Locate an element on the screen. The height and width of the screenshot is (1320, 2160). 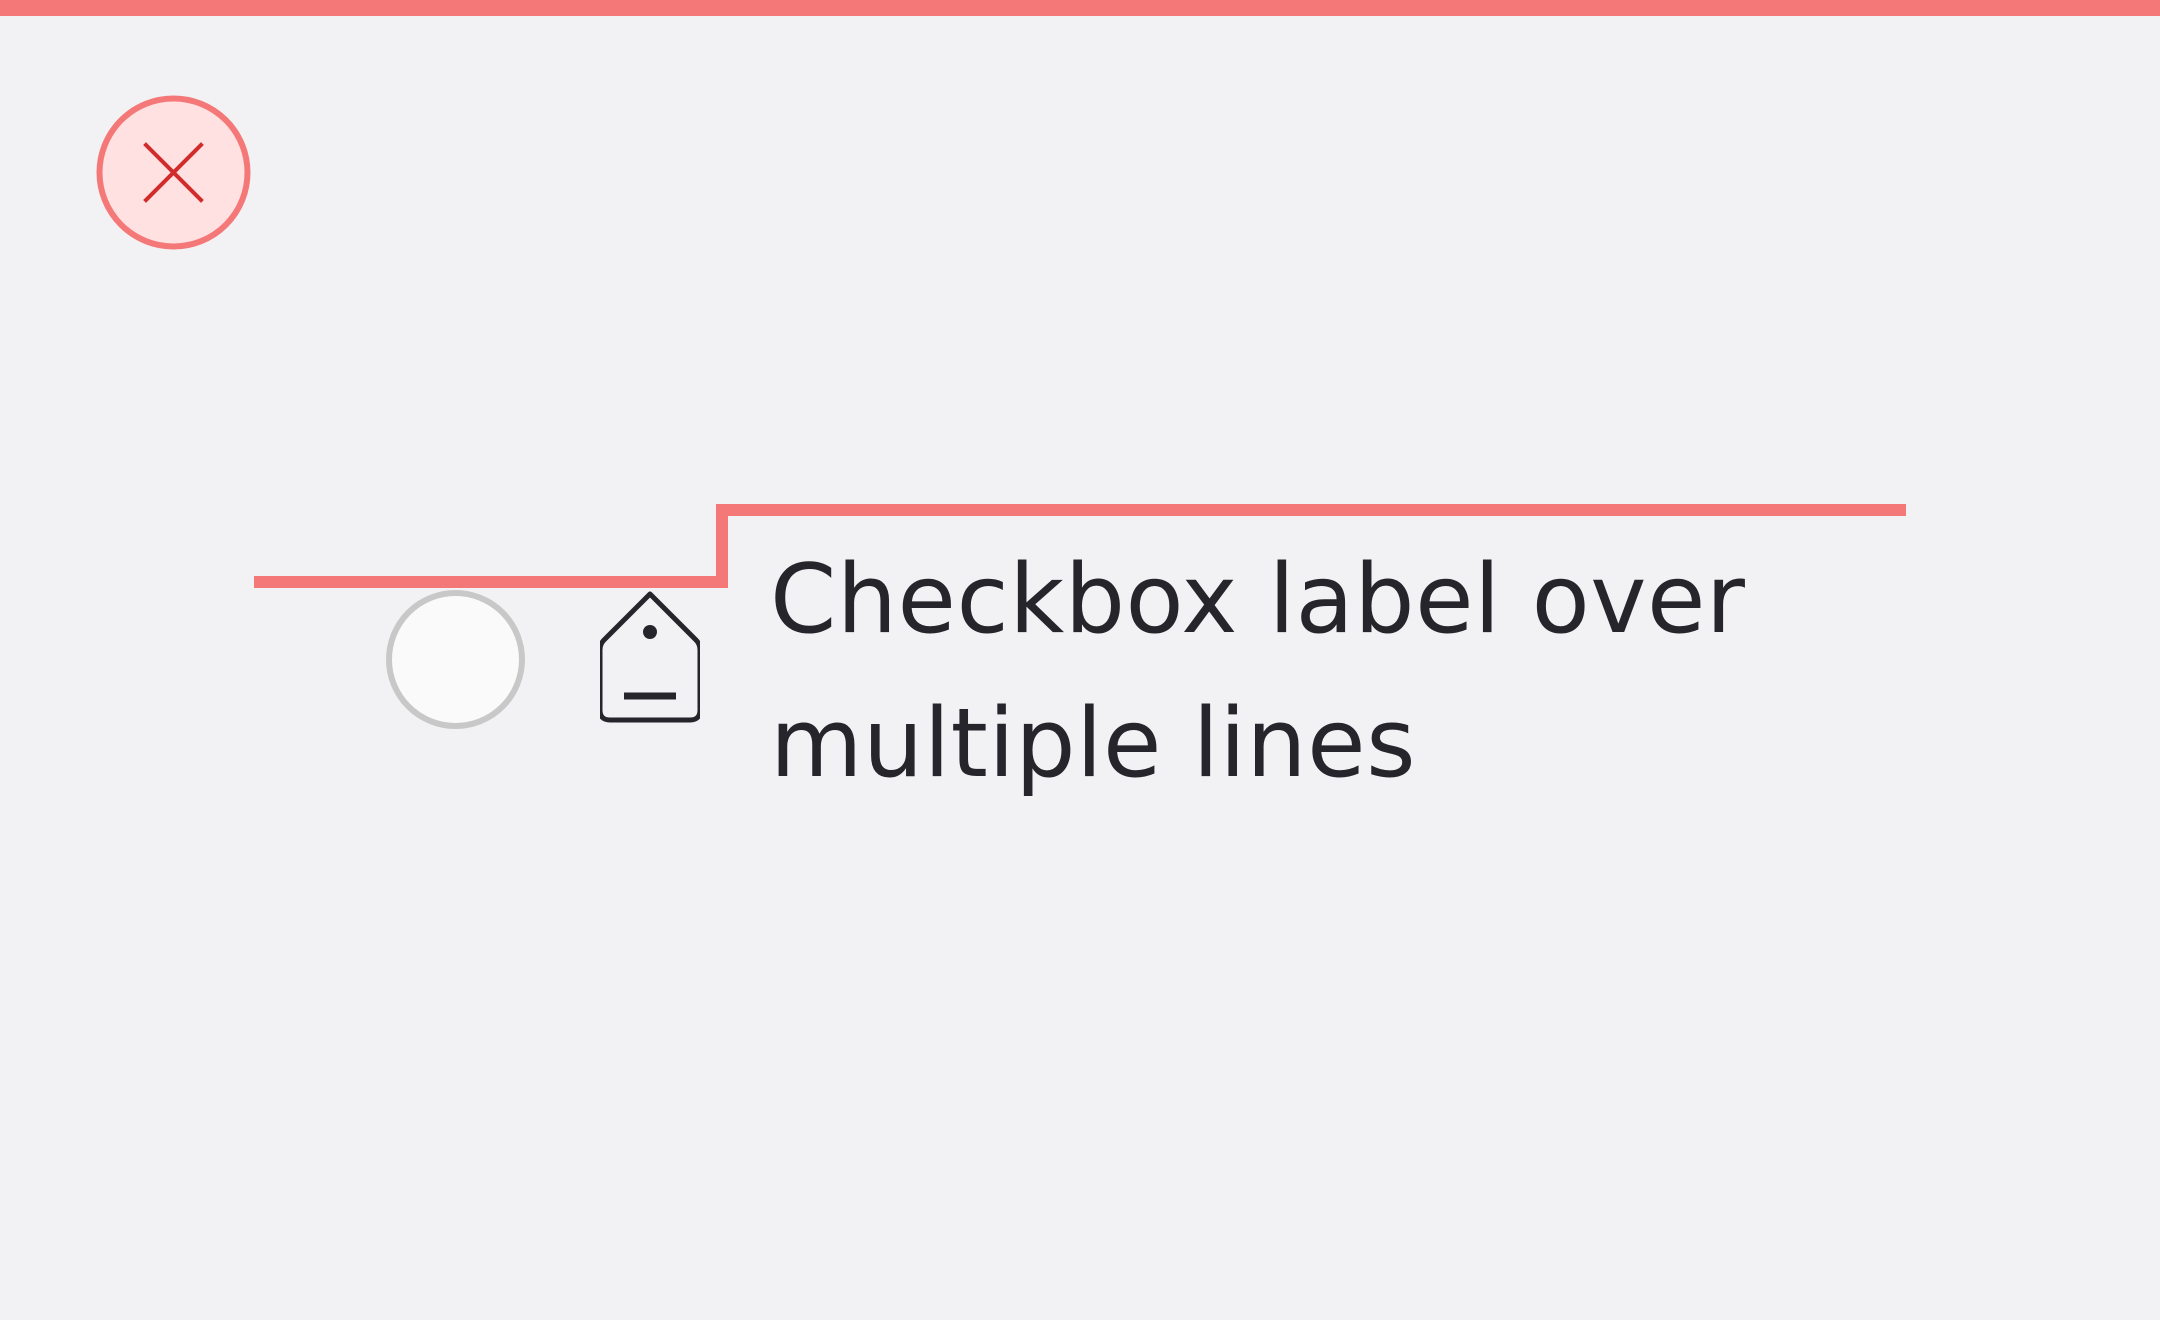
error-status-badge is located at coordinates (173, 172).